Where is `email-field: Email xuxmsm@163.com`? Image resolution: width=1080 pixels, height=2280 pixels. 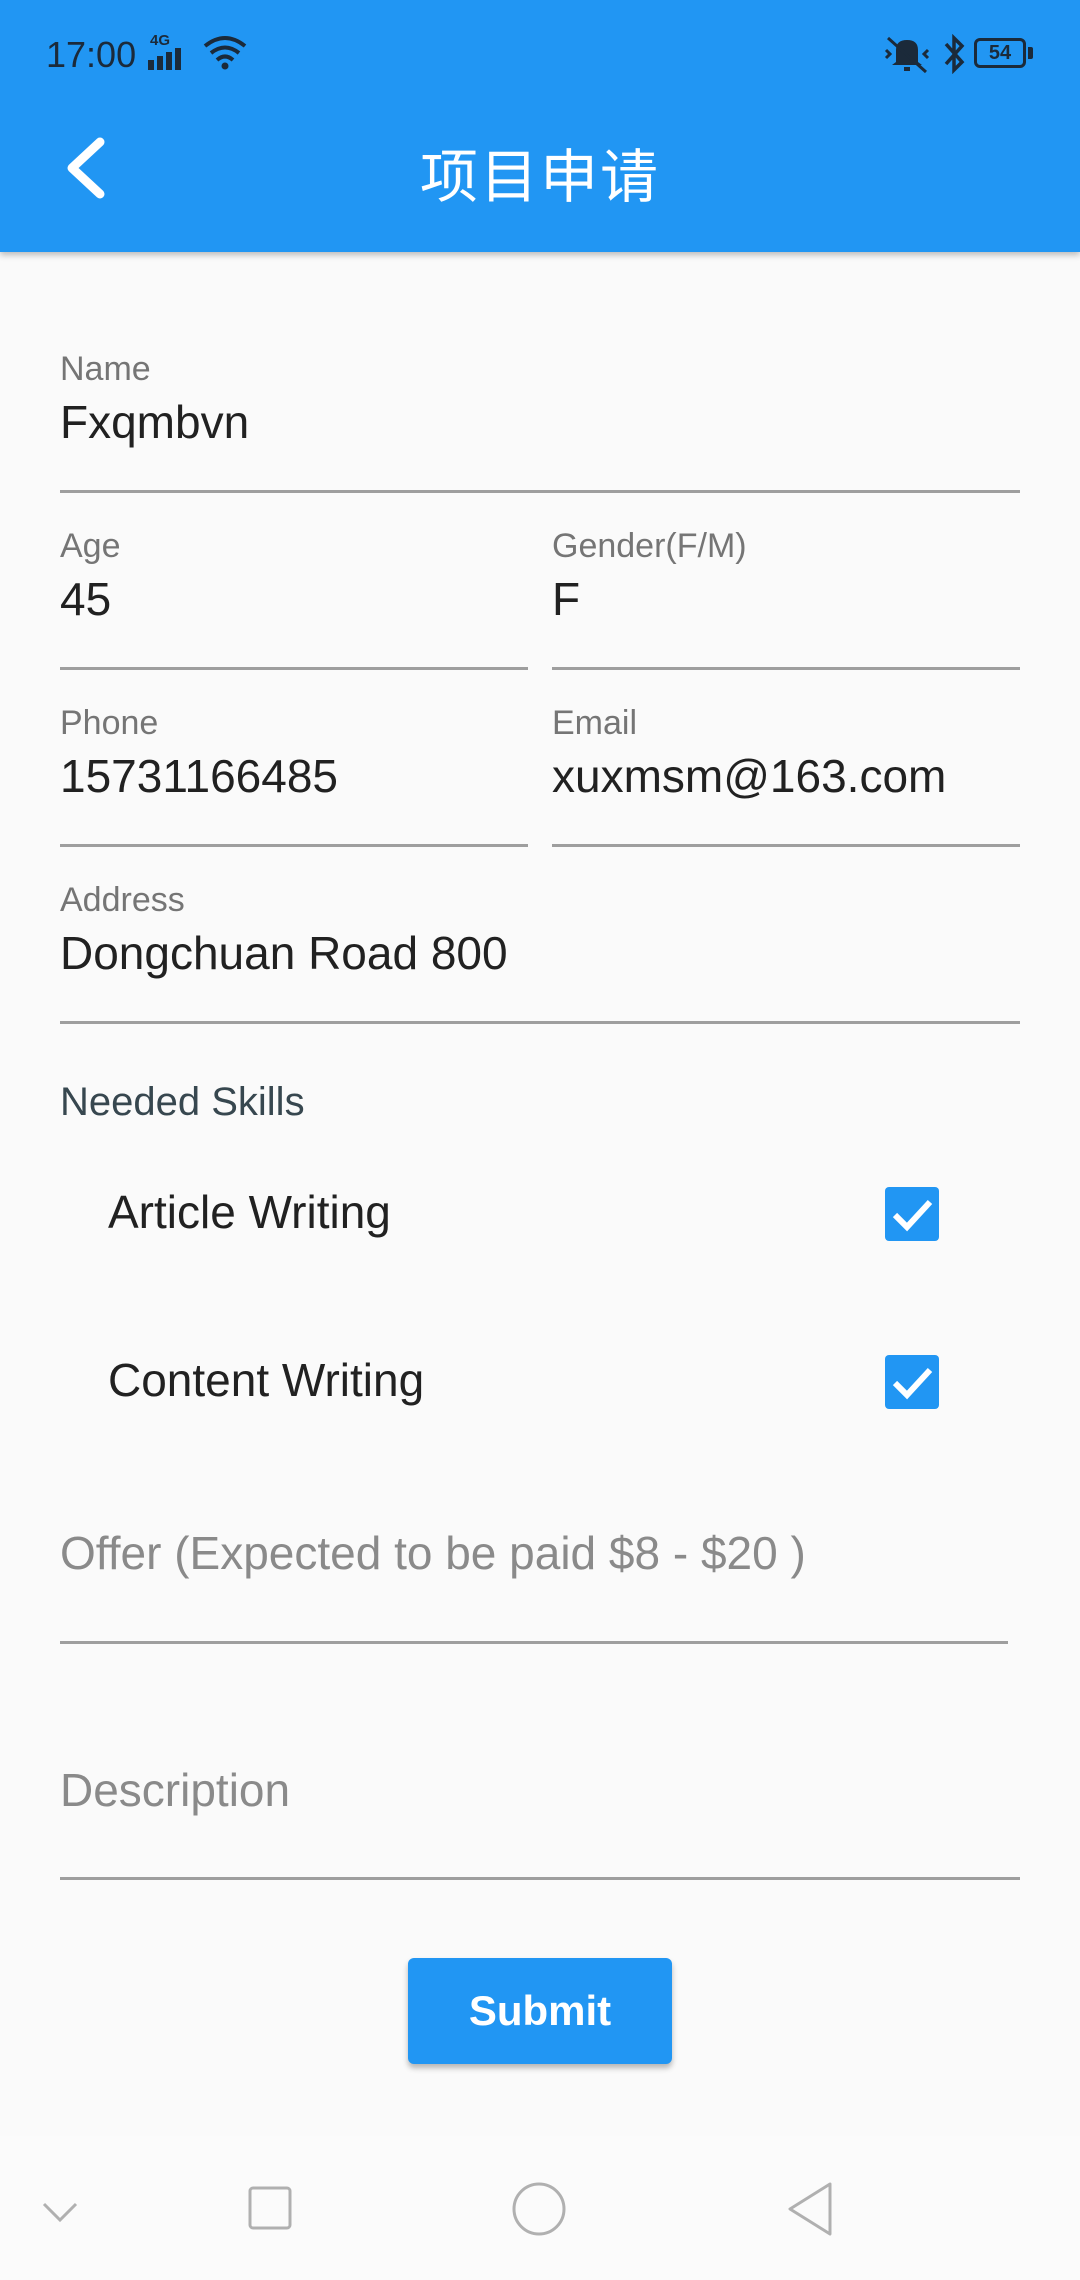
email-field: Email xuxmsm@163.com is located at coordinates (786, 775).